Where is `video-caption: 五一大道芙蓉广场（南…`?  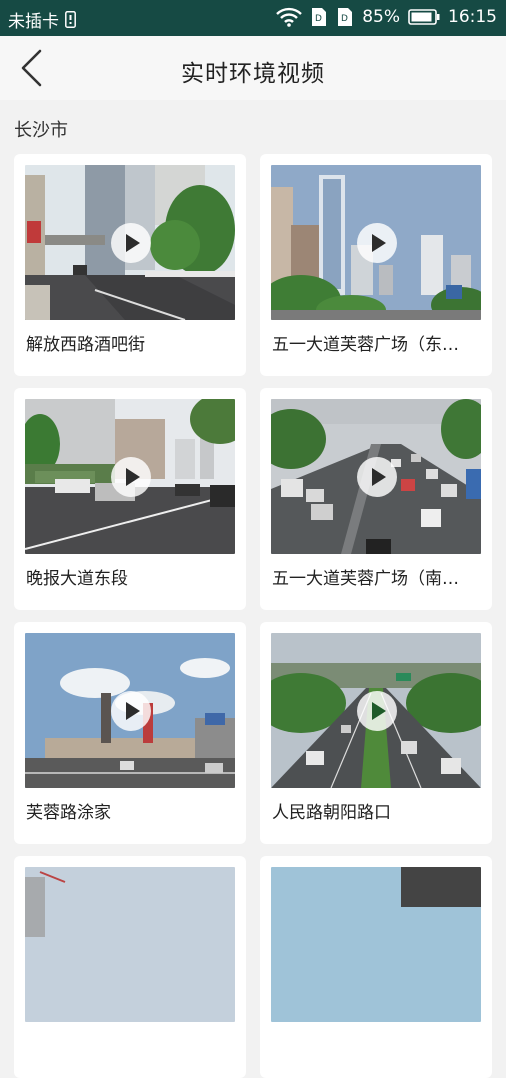
video-caption: 五一大道芙蓉广场（南… is located at coordinates (365, 579).